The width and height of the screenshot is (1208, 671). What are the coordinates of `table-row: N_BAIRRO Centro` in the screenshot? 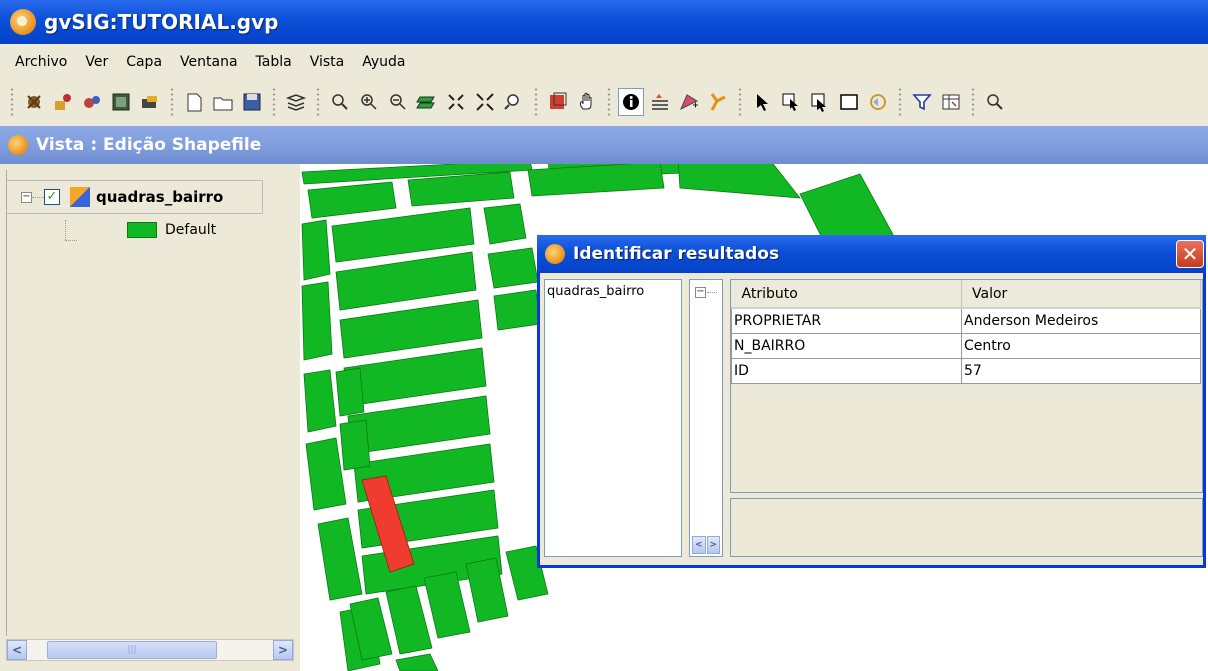 It's located at (966, 345).